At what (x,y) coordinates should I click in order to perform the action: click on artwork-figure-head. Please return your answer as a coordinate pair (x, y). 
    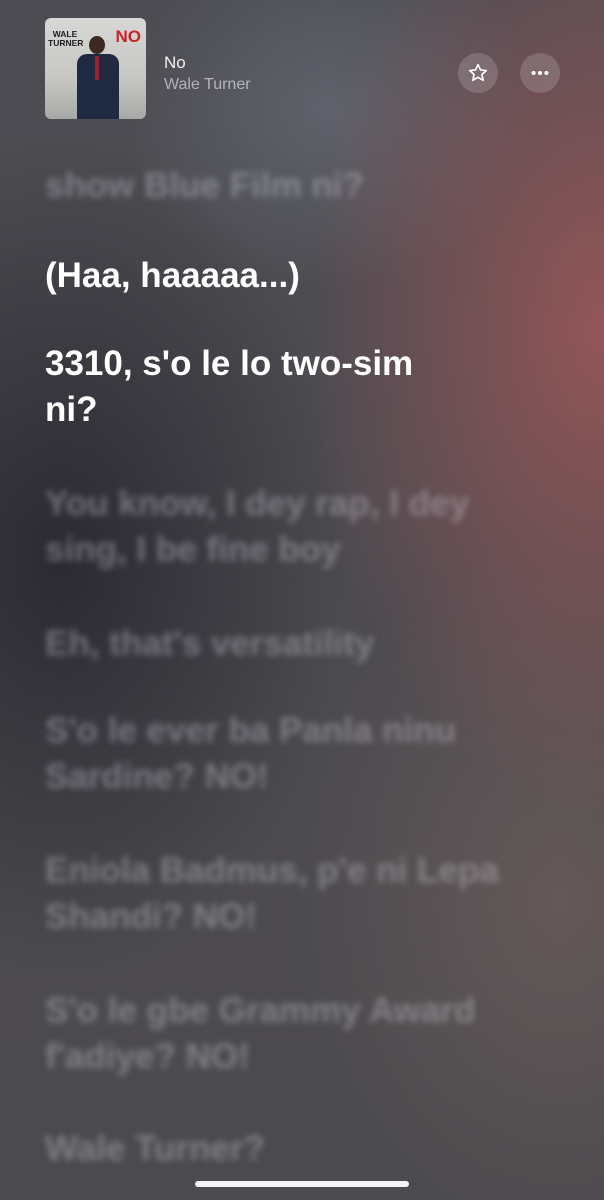
    Looking at the image, I should click on (97, 45).